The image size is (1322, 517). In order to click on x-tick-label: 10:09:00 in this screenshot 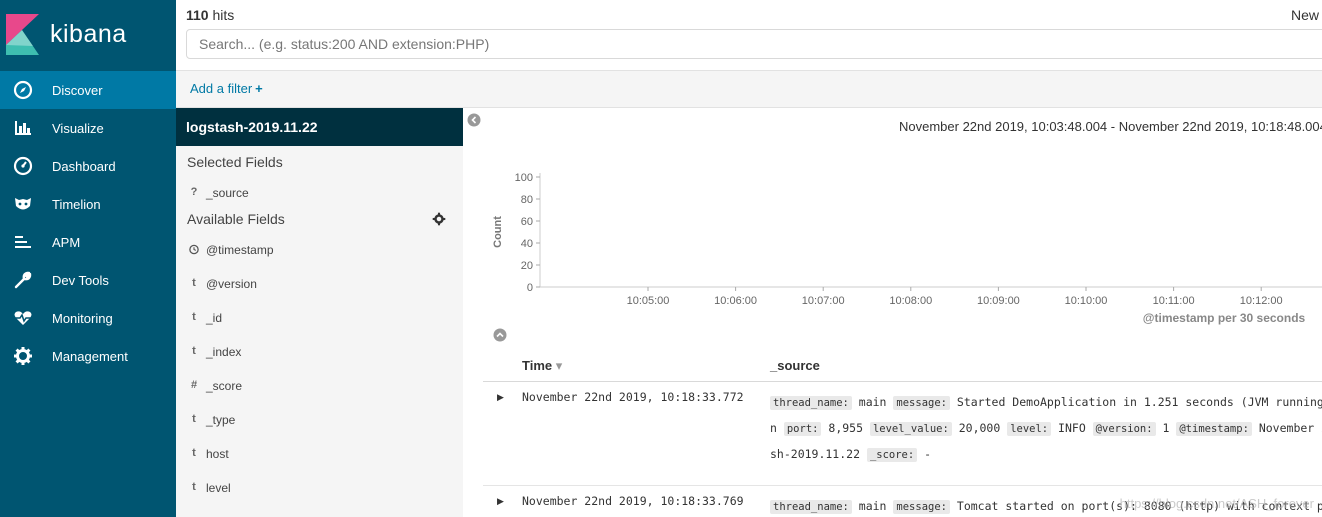, I will do `click(998, 301)`.